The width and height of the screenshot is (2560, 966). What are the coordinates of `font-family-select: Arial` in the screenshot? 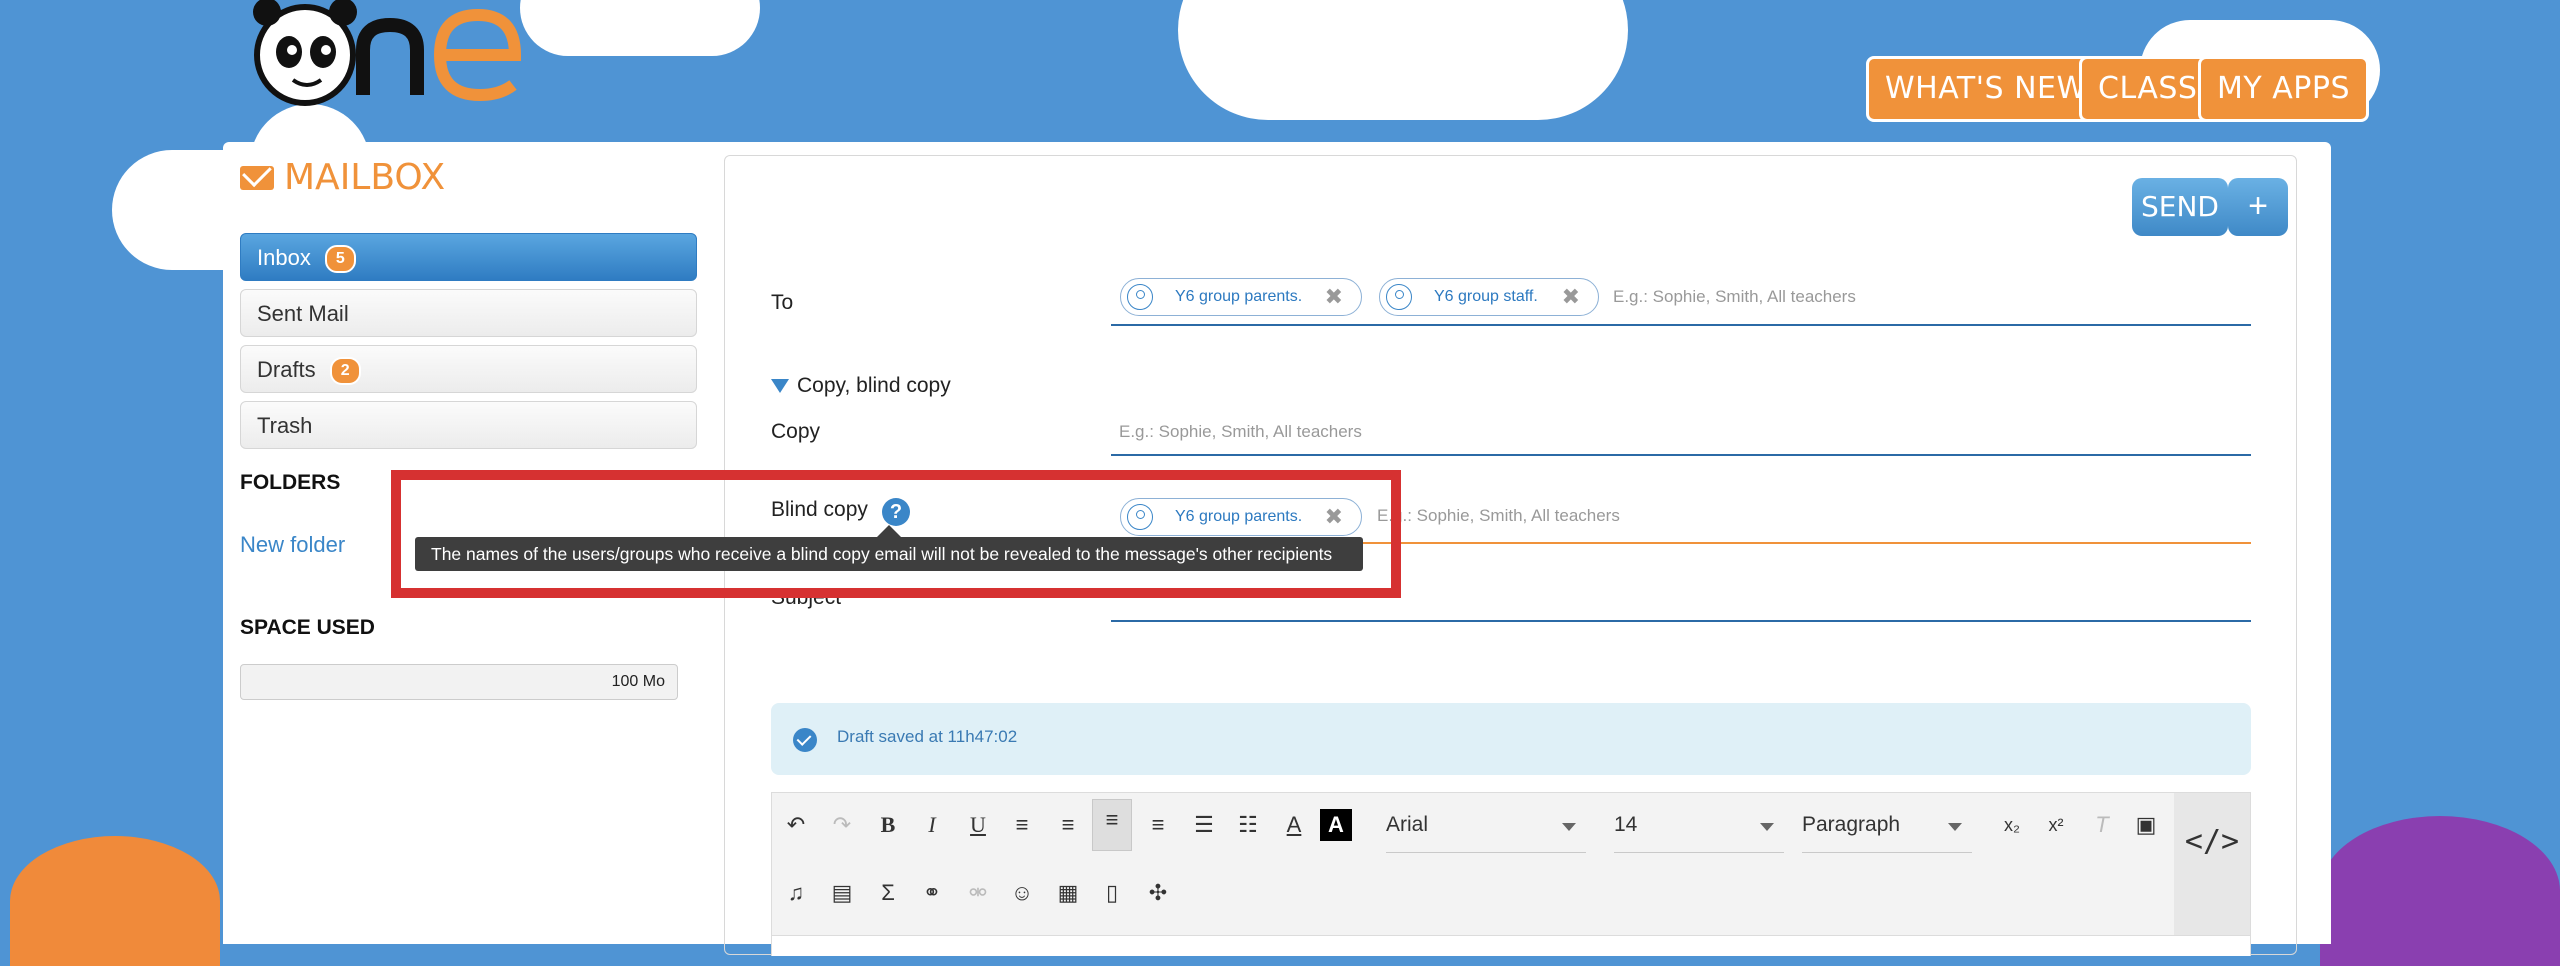 It's located at (1486, 829).